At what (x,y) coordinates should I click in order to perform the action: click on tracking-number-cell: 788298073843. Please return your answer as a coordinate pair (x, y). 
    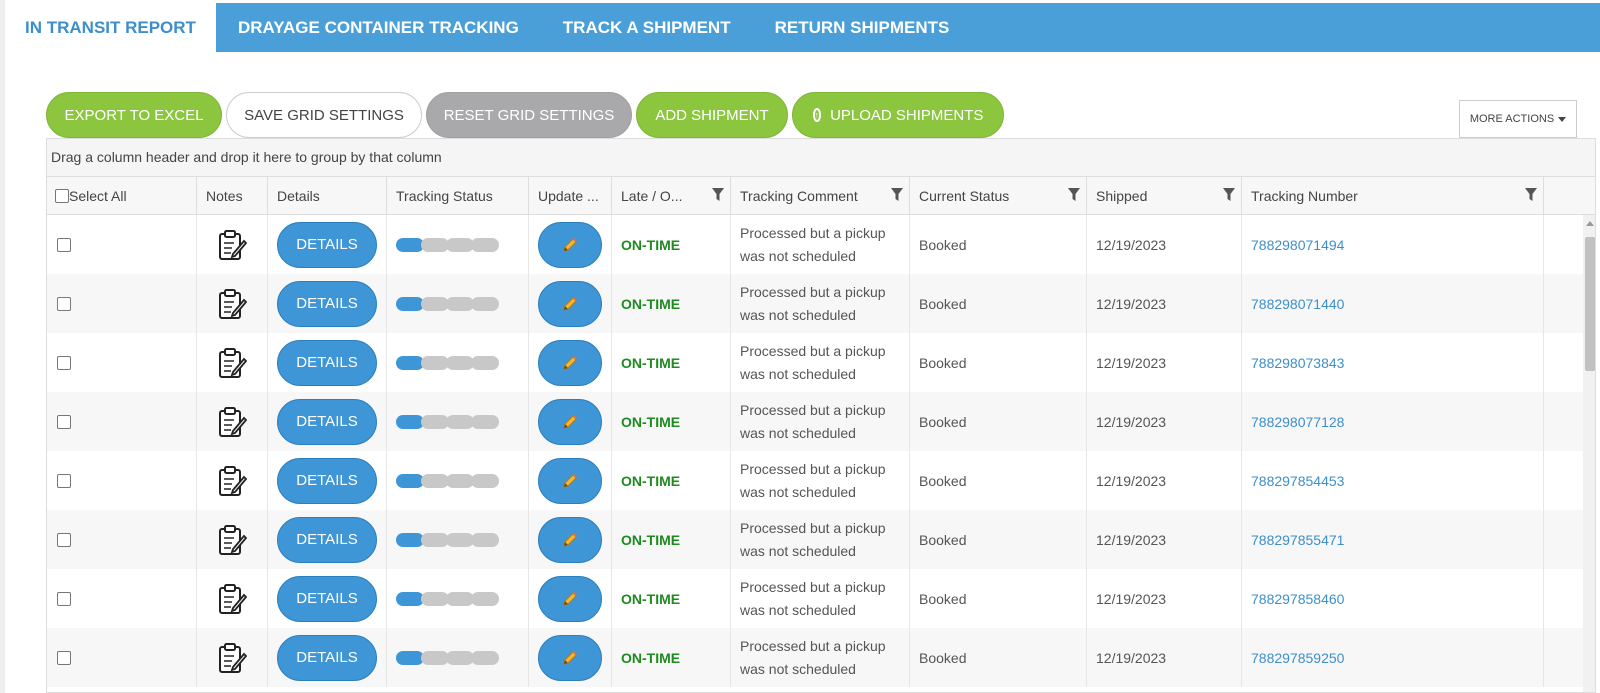
    Looking at the image, I should click on (1393, 362).